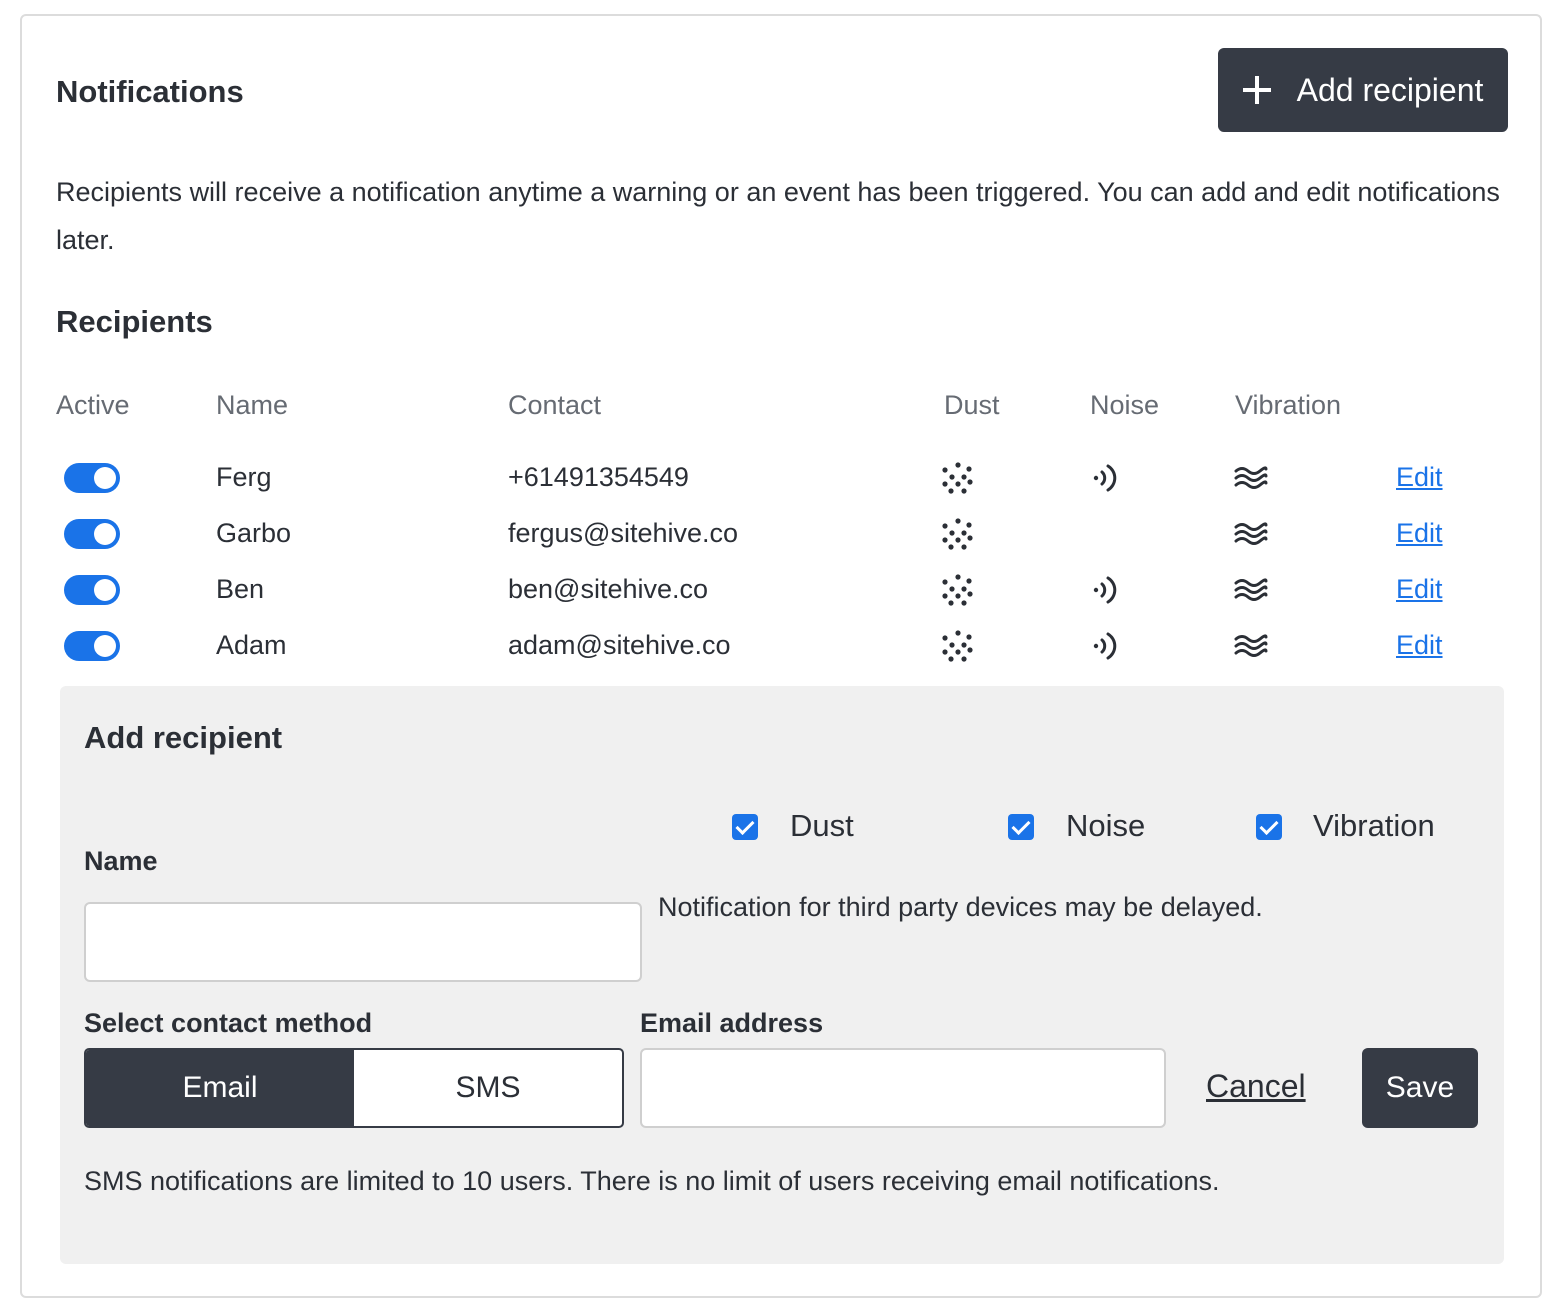 This screenshot has height=1308, width=1556. I want to click on recipient-name: Adam, so click(251, 645).